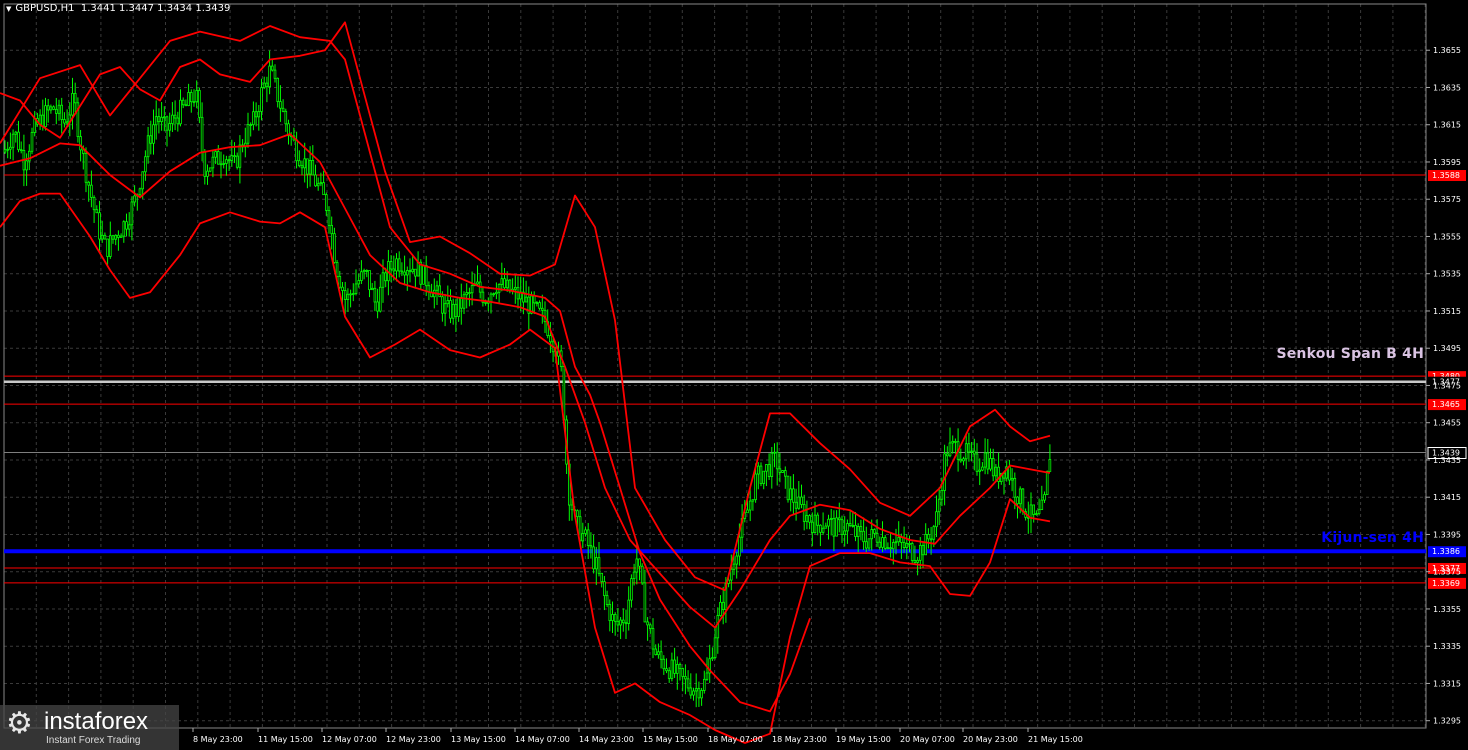 The width and height of the screenshot is (1468, 750). Describe the element at coordinates (413, 739) in the screenshot. I see `x-tick-label: 12 May 23:00` at that location.